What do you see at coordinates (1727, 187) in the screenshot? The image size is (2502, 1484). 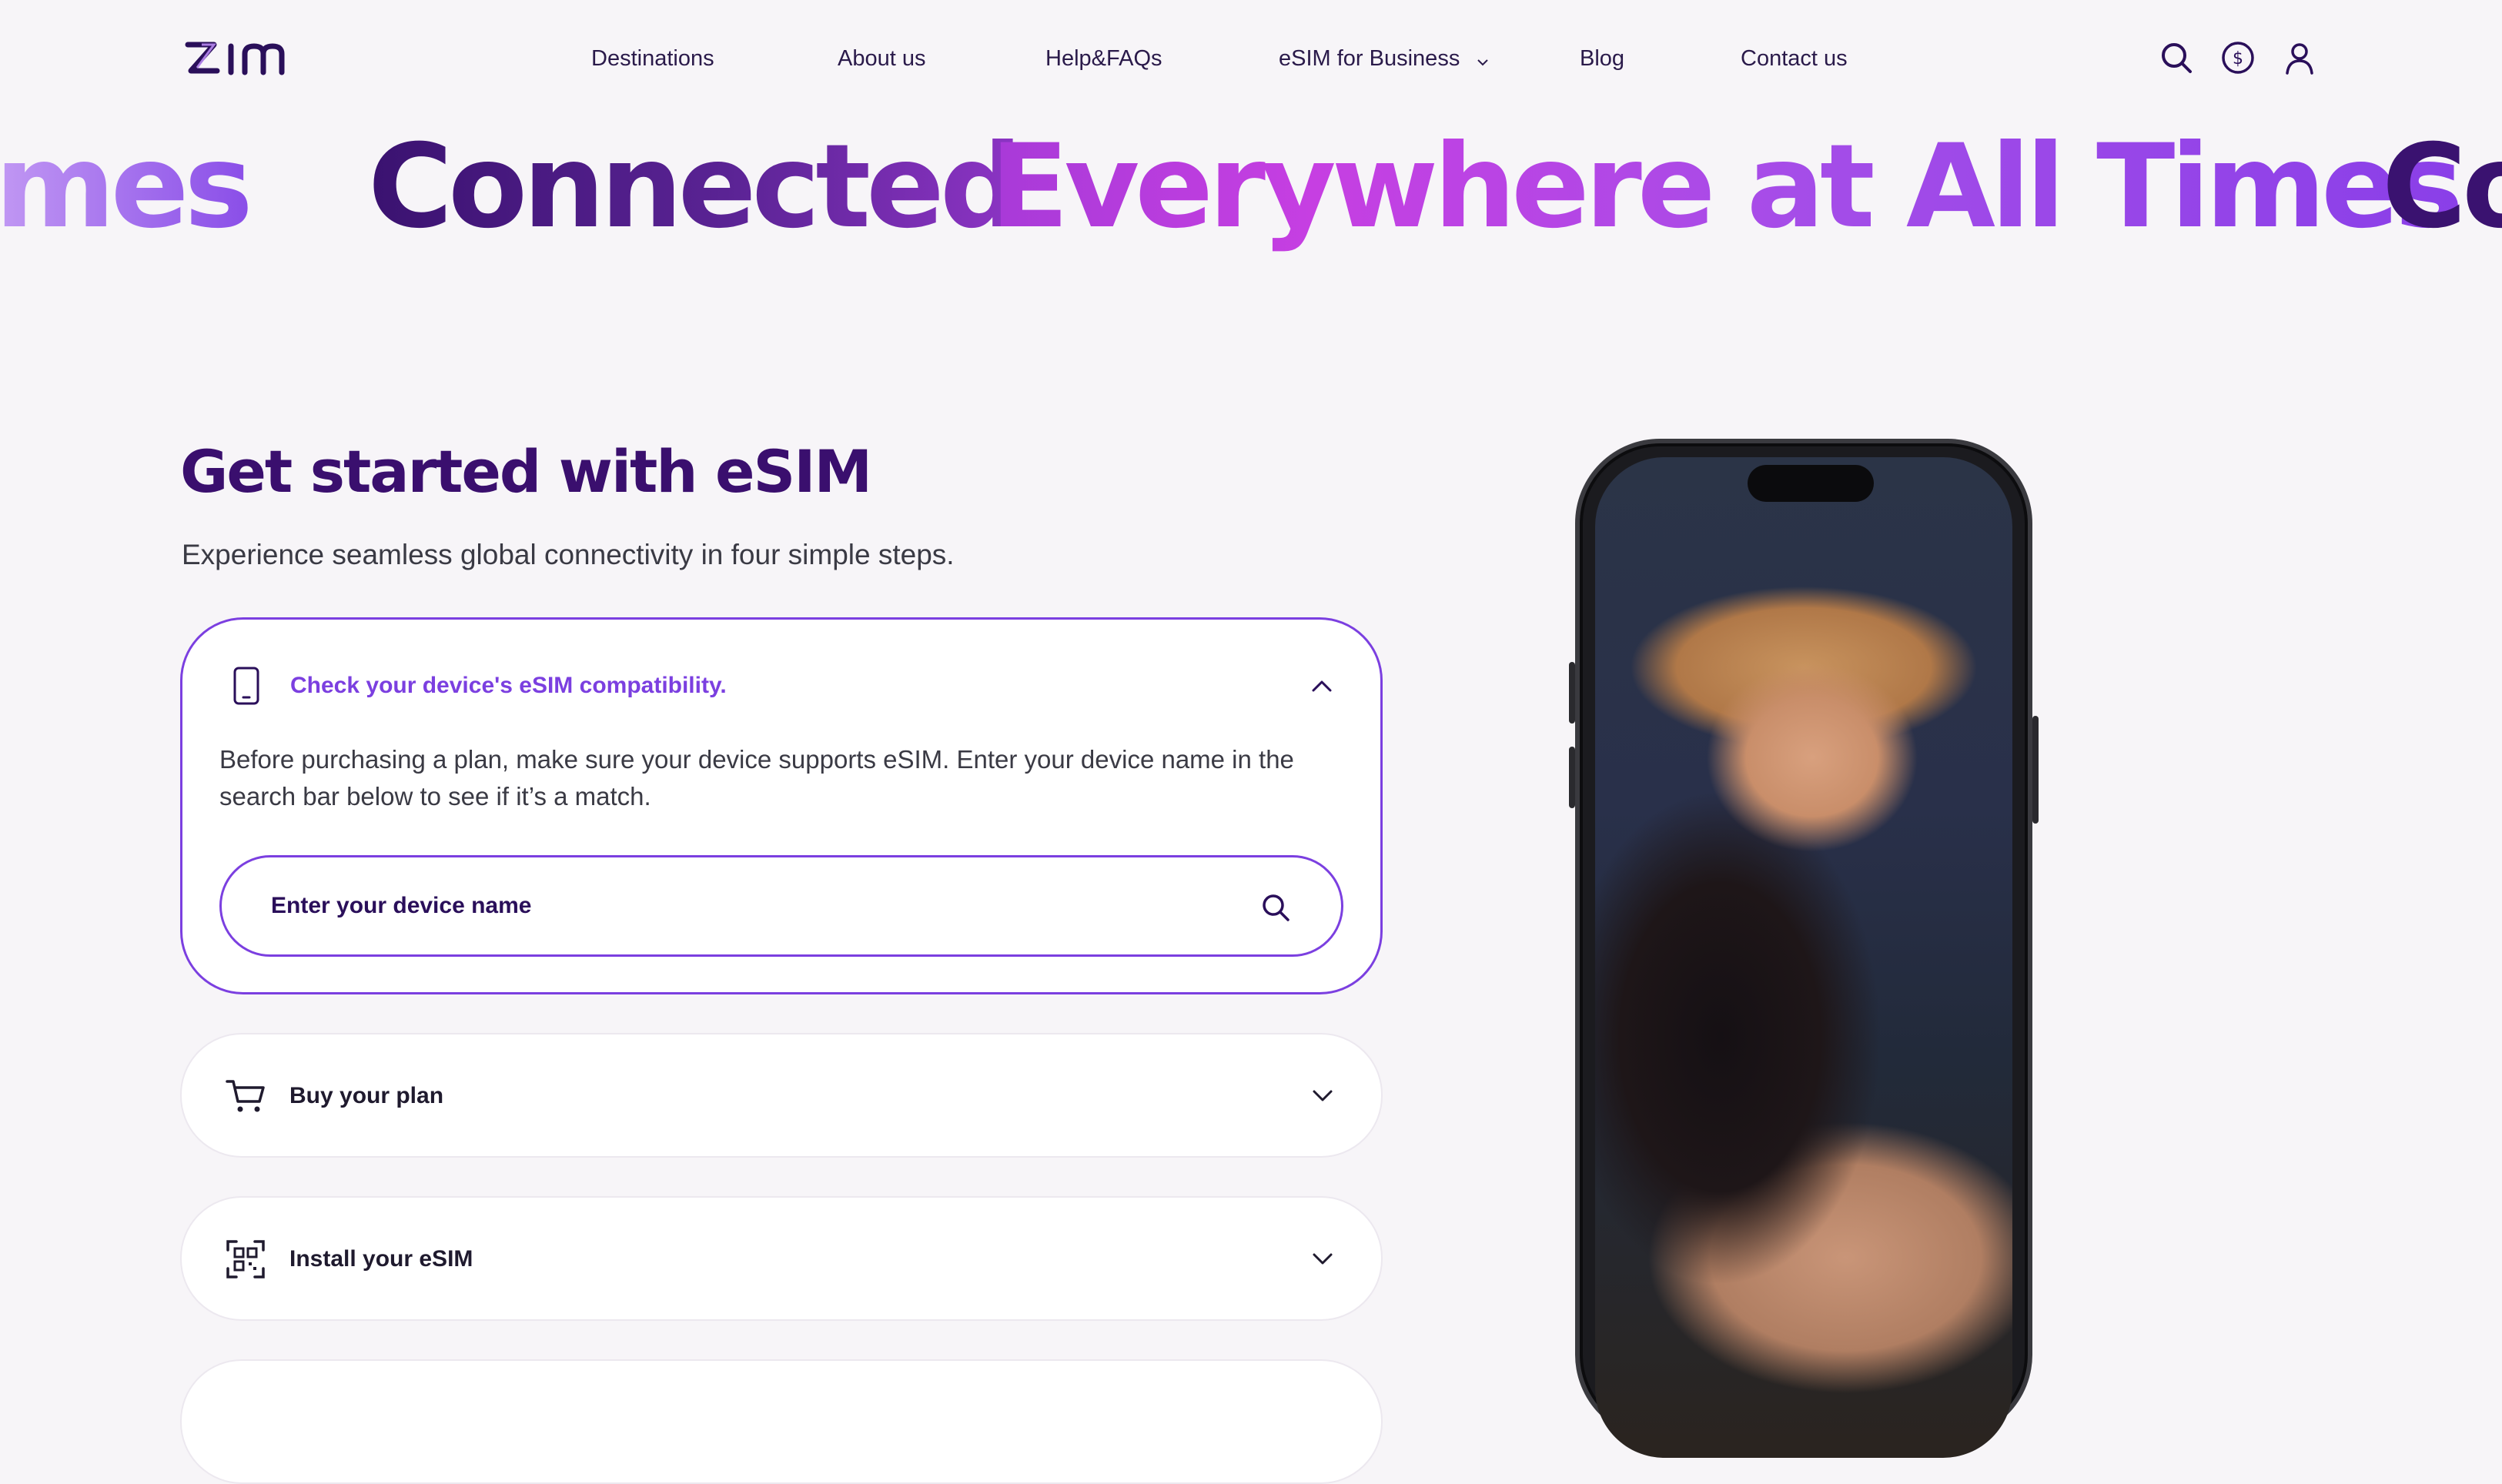 I see `marquee-headline-part2: Everywhere at All Times` at bounding box center [1727, 187].